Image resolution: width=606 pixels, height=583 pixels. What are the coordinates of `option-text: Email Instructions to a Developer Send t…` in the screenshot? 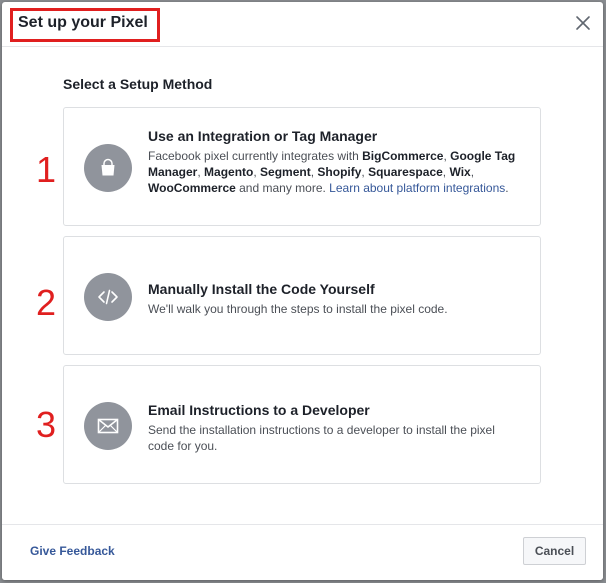 It's located at (335, 427).